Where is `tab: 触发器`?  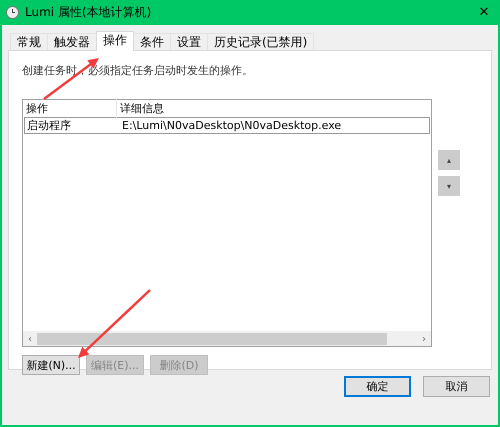
tab: 触发器 is located at coordinates (72, 41).